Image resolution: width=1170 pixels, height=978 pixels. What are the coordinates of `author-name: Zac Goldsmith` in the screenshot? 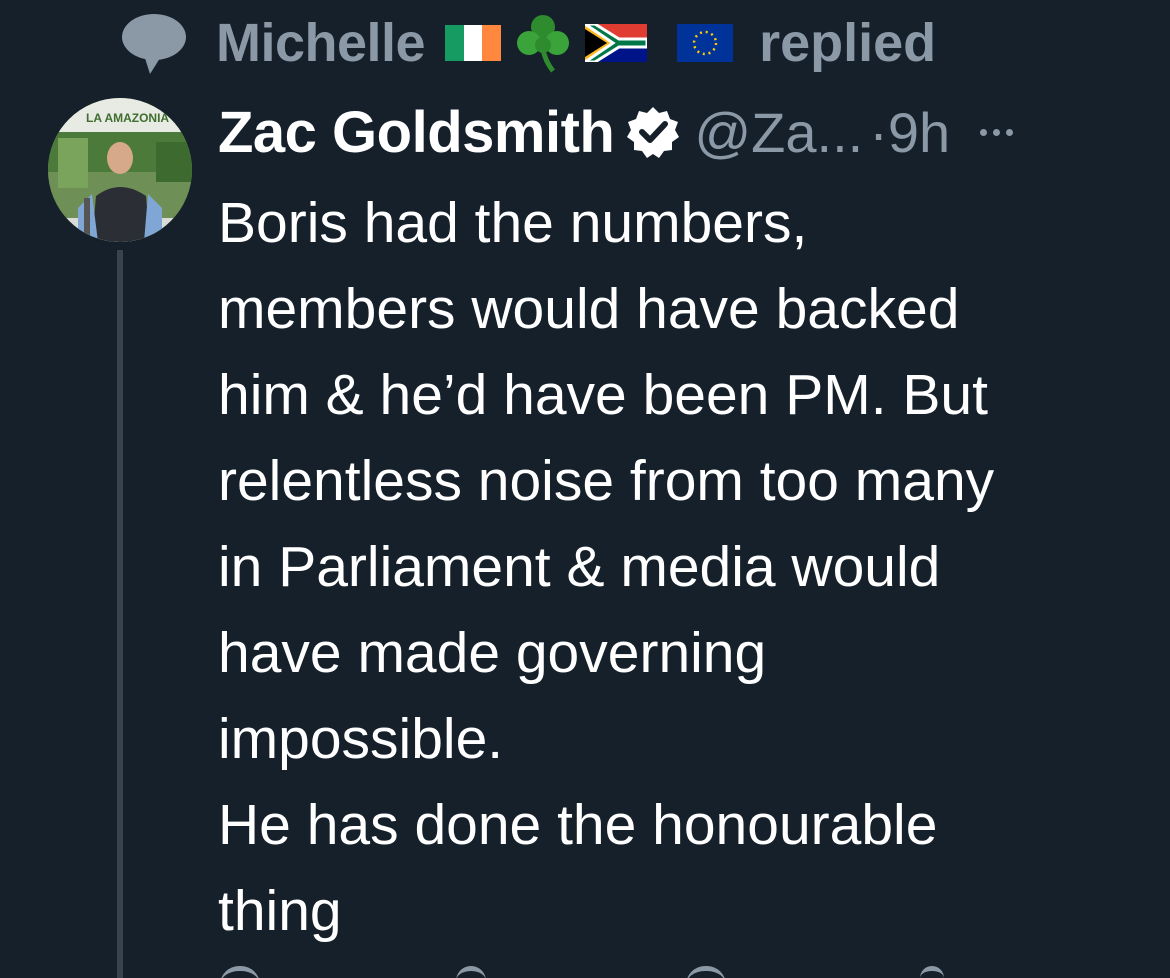 It's located at (416, 132).